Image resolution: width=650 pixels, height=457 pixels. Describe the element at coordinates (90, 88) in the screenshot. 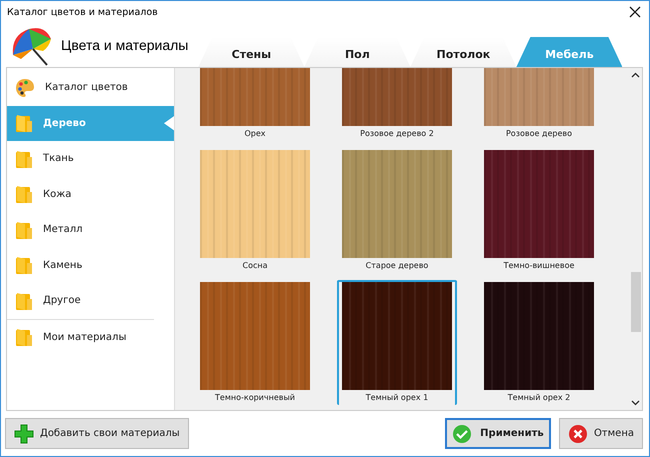

I see `sidebar-item: Каталог цветов` at that location.